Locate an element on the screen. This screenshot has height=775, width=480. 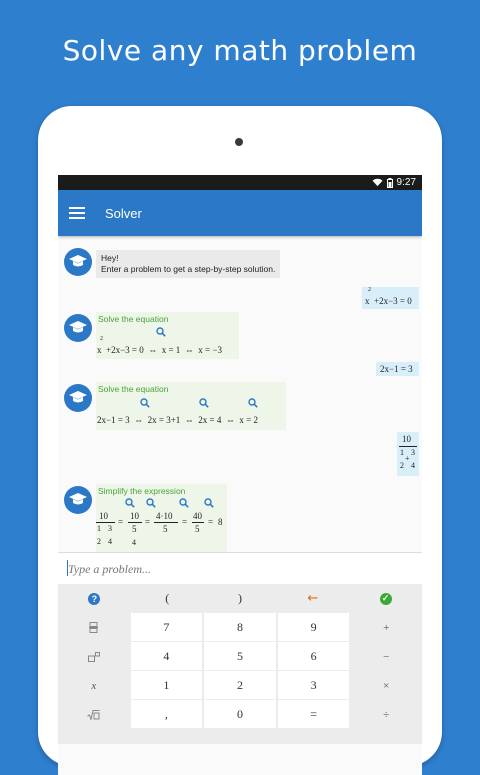
keyboard-top-row: ? ( ) ← ✓ is located at coordinates (240, 598).